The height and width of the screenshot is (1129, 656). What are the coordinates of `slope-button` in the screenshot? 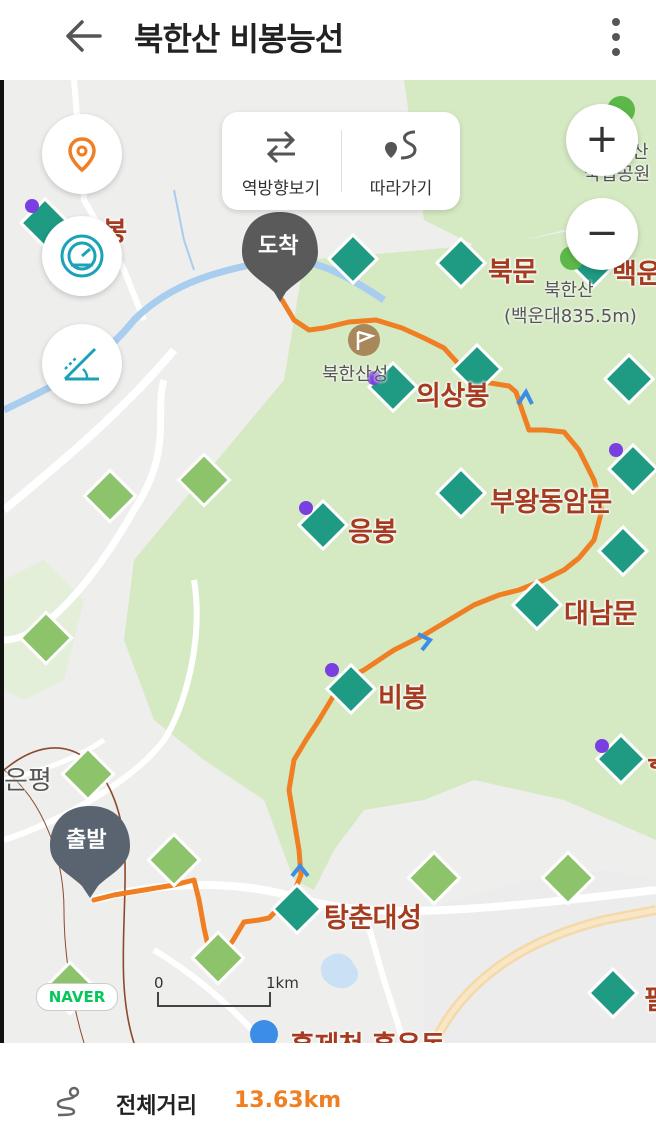 It's located at (82, 364).